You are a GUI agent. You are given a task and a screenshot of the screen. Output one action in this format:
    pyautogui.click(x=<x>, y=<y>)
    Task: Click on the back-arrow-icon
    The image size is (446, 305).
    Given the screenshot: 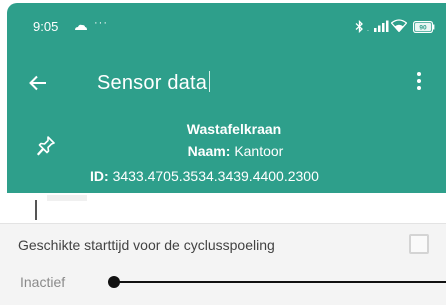 What is the action you would take?
    pyautogui.click(x=38, y=83)
    